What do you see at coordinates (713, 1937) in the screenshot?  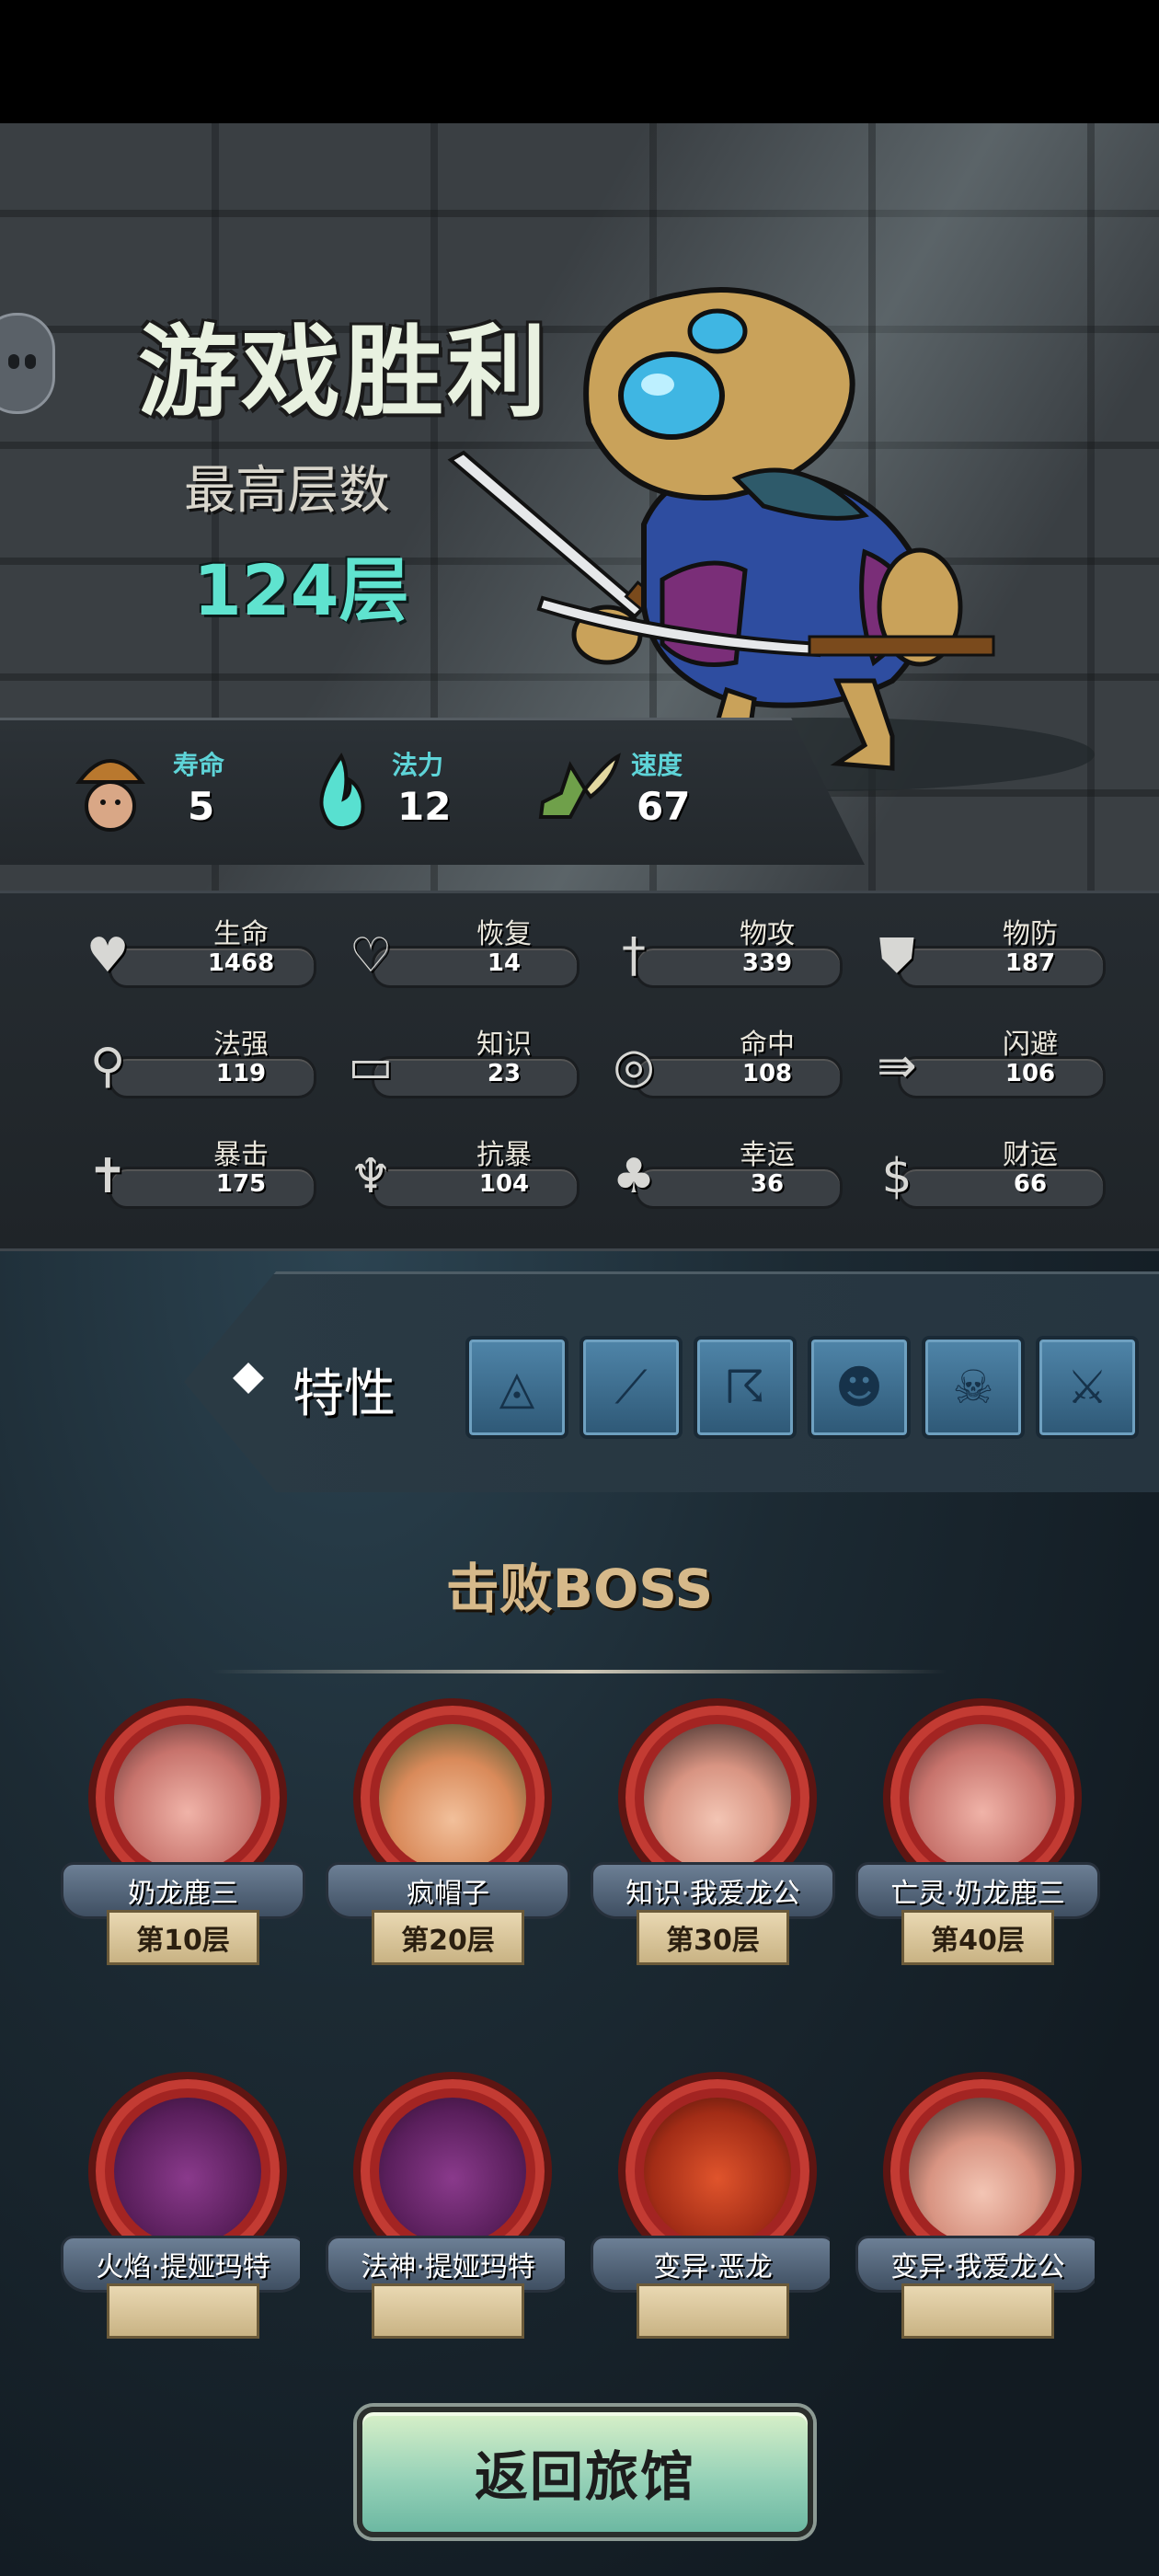 I see `boss-floor: 第30层` at bounding box center [713, 1937].